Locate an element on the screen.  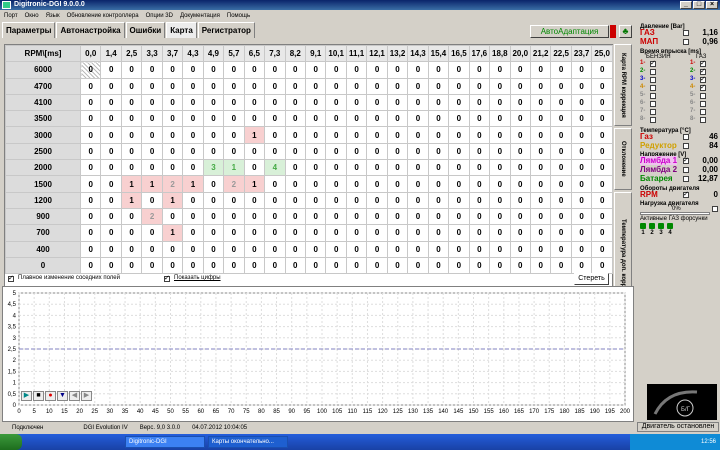
menu-language: Язык is located at coordinates (53, 16).